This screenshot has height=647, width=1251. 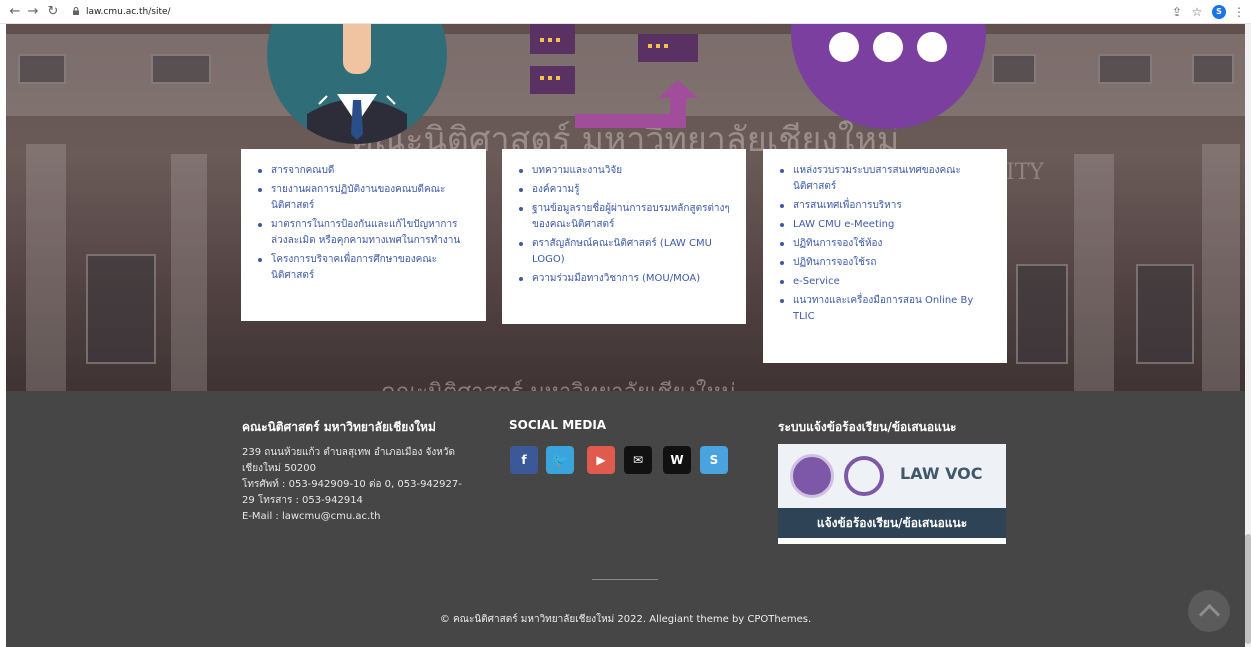 What do you see at coordinates (624, 279) in the screenshot?
I see `link-mou-moa: ความร่วมมือทางวิชาการ (MOU/MOA)` at bounding box center [624, 279].